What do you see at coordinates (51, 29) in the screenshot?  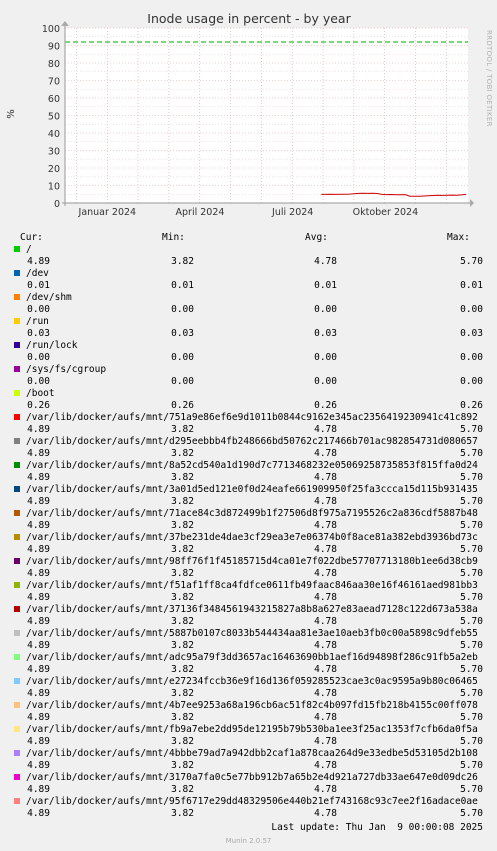 I see `y-tick-label: 100` at bounding box center [51, 29].